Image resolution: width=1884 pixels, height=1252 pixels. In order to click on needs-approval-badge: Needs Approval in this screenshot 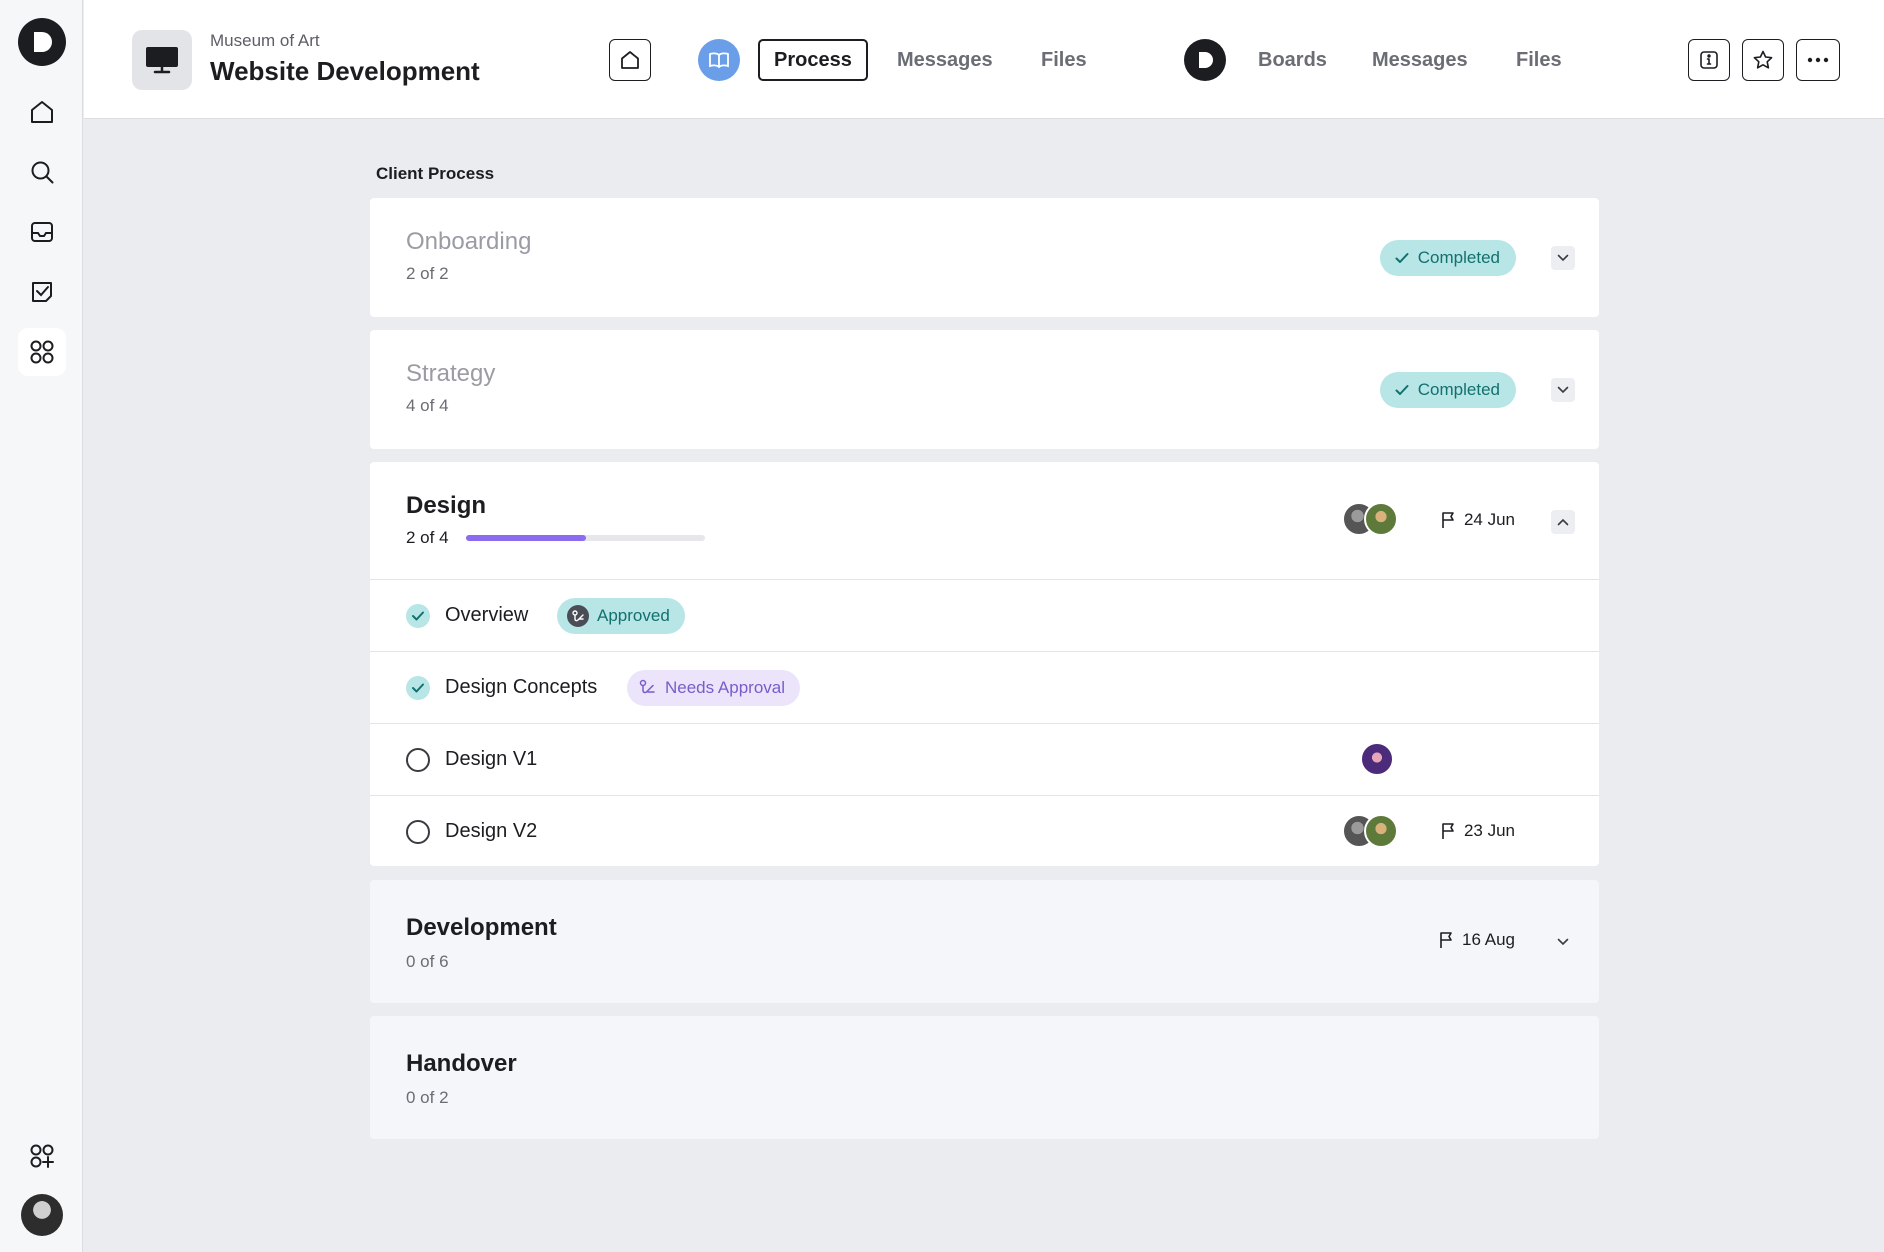, I will do `click(714, 688)`.